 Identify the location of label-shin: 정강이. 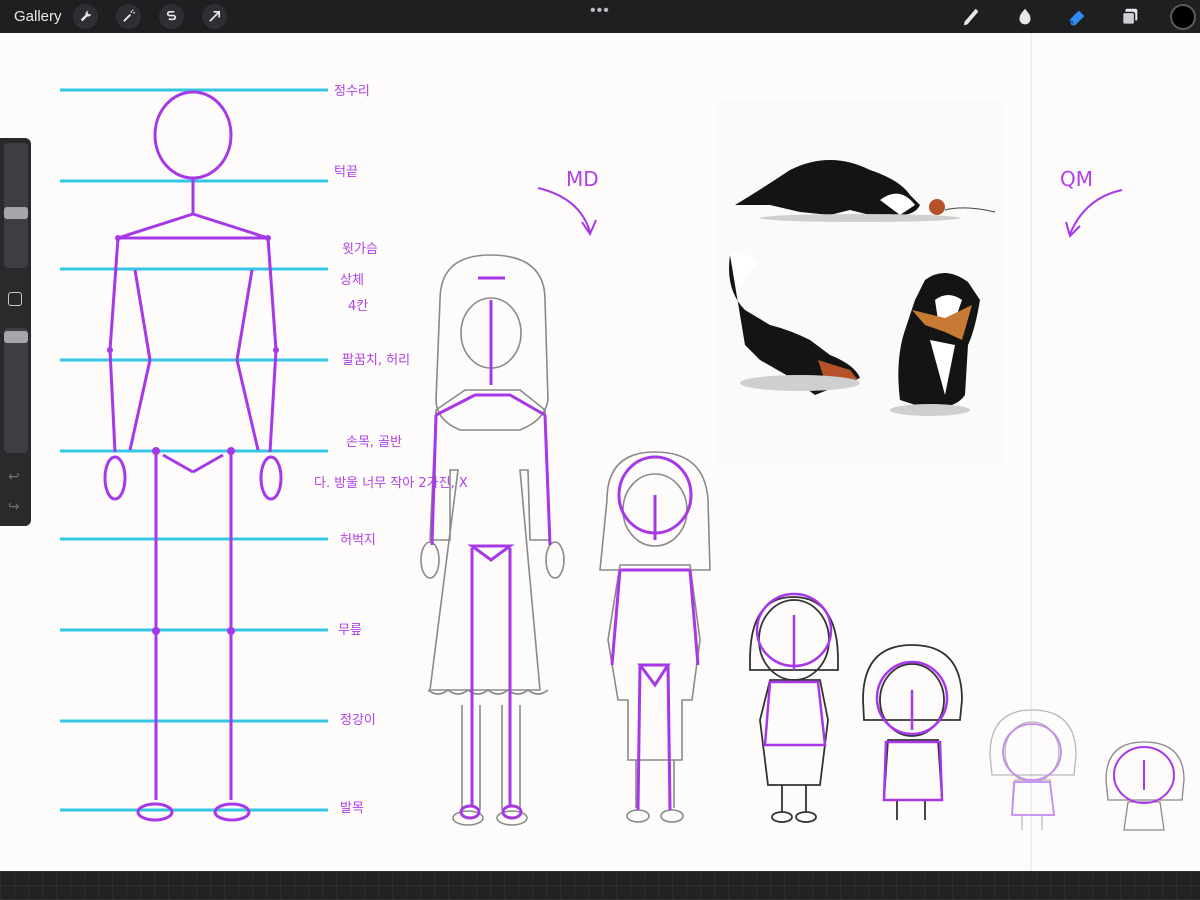
(358, 720).